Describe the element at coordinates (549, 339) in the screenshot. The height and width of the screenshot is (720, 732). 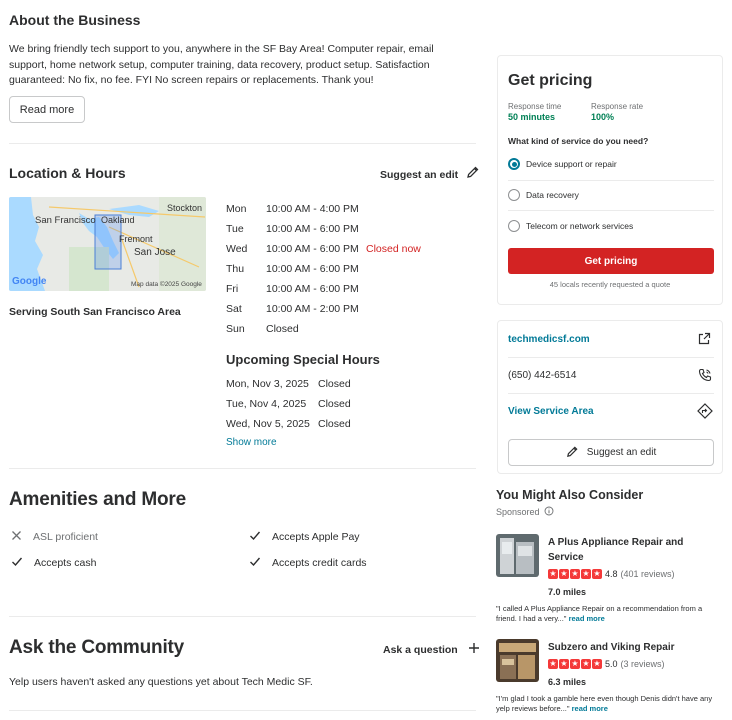
I see `website-link: techmedicsf.com` at that location.